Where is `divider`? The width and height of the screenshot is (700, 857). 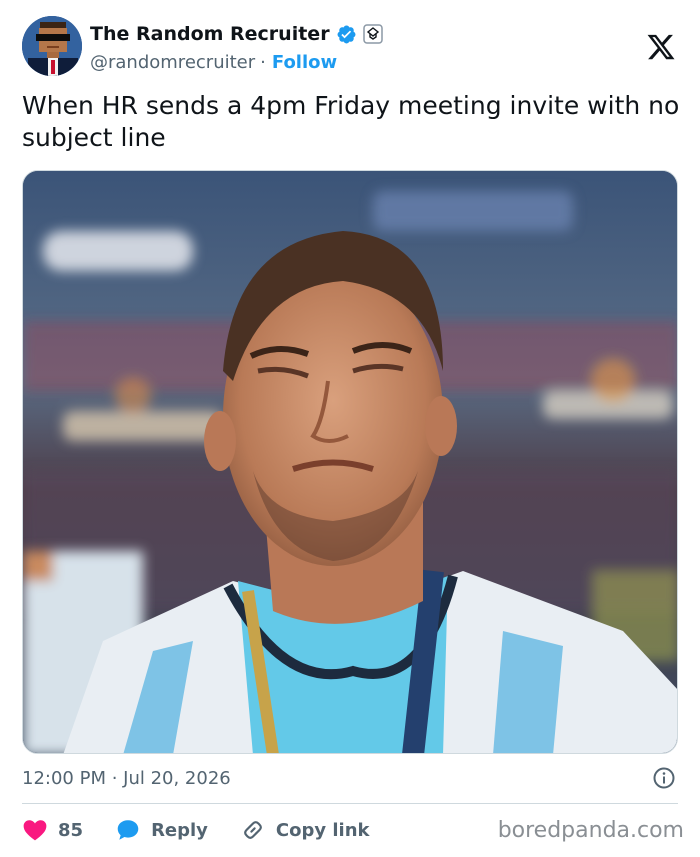 divider is located at coordinates (350, 803).